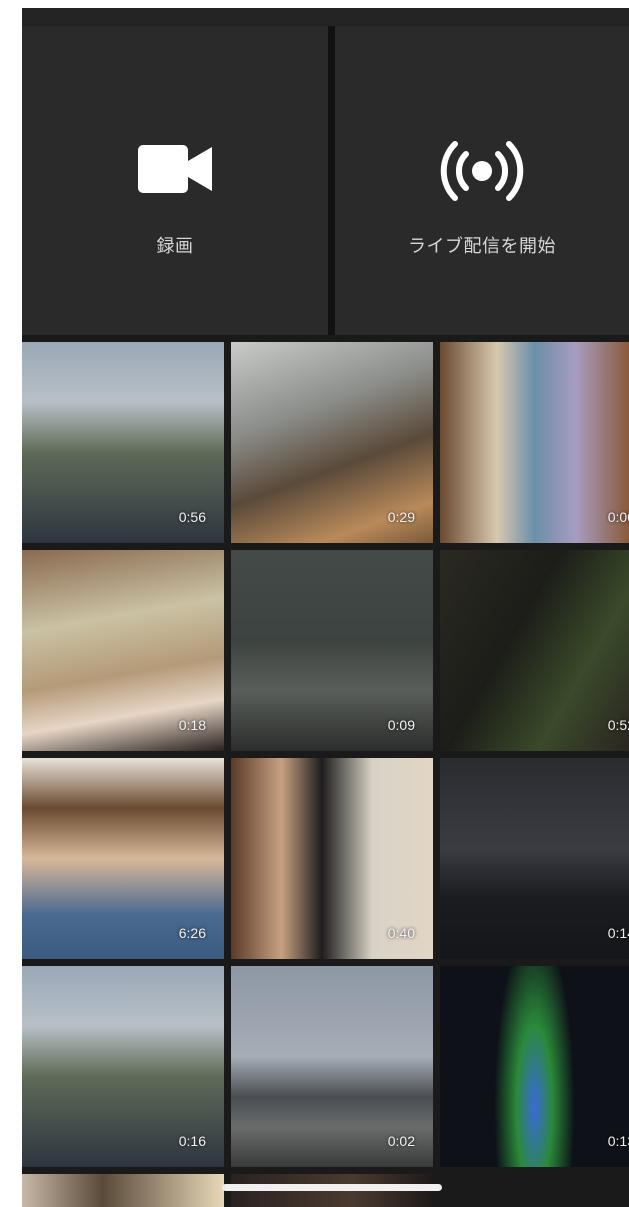  Describe the element at coordinates (192, 725) in the screenshot. I see `video-duration: 0:18` at that location.